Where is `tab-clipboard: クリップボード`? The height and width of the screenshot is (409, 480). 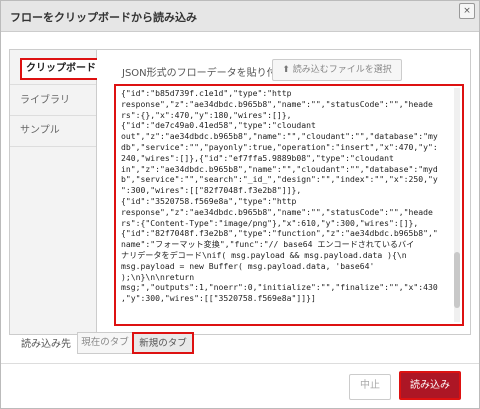 tab-clipboard: クリップボード is located at coordinates (58, 69).